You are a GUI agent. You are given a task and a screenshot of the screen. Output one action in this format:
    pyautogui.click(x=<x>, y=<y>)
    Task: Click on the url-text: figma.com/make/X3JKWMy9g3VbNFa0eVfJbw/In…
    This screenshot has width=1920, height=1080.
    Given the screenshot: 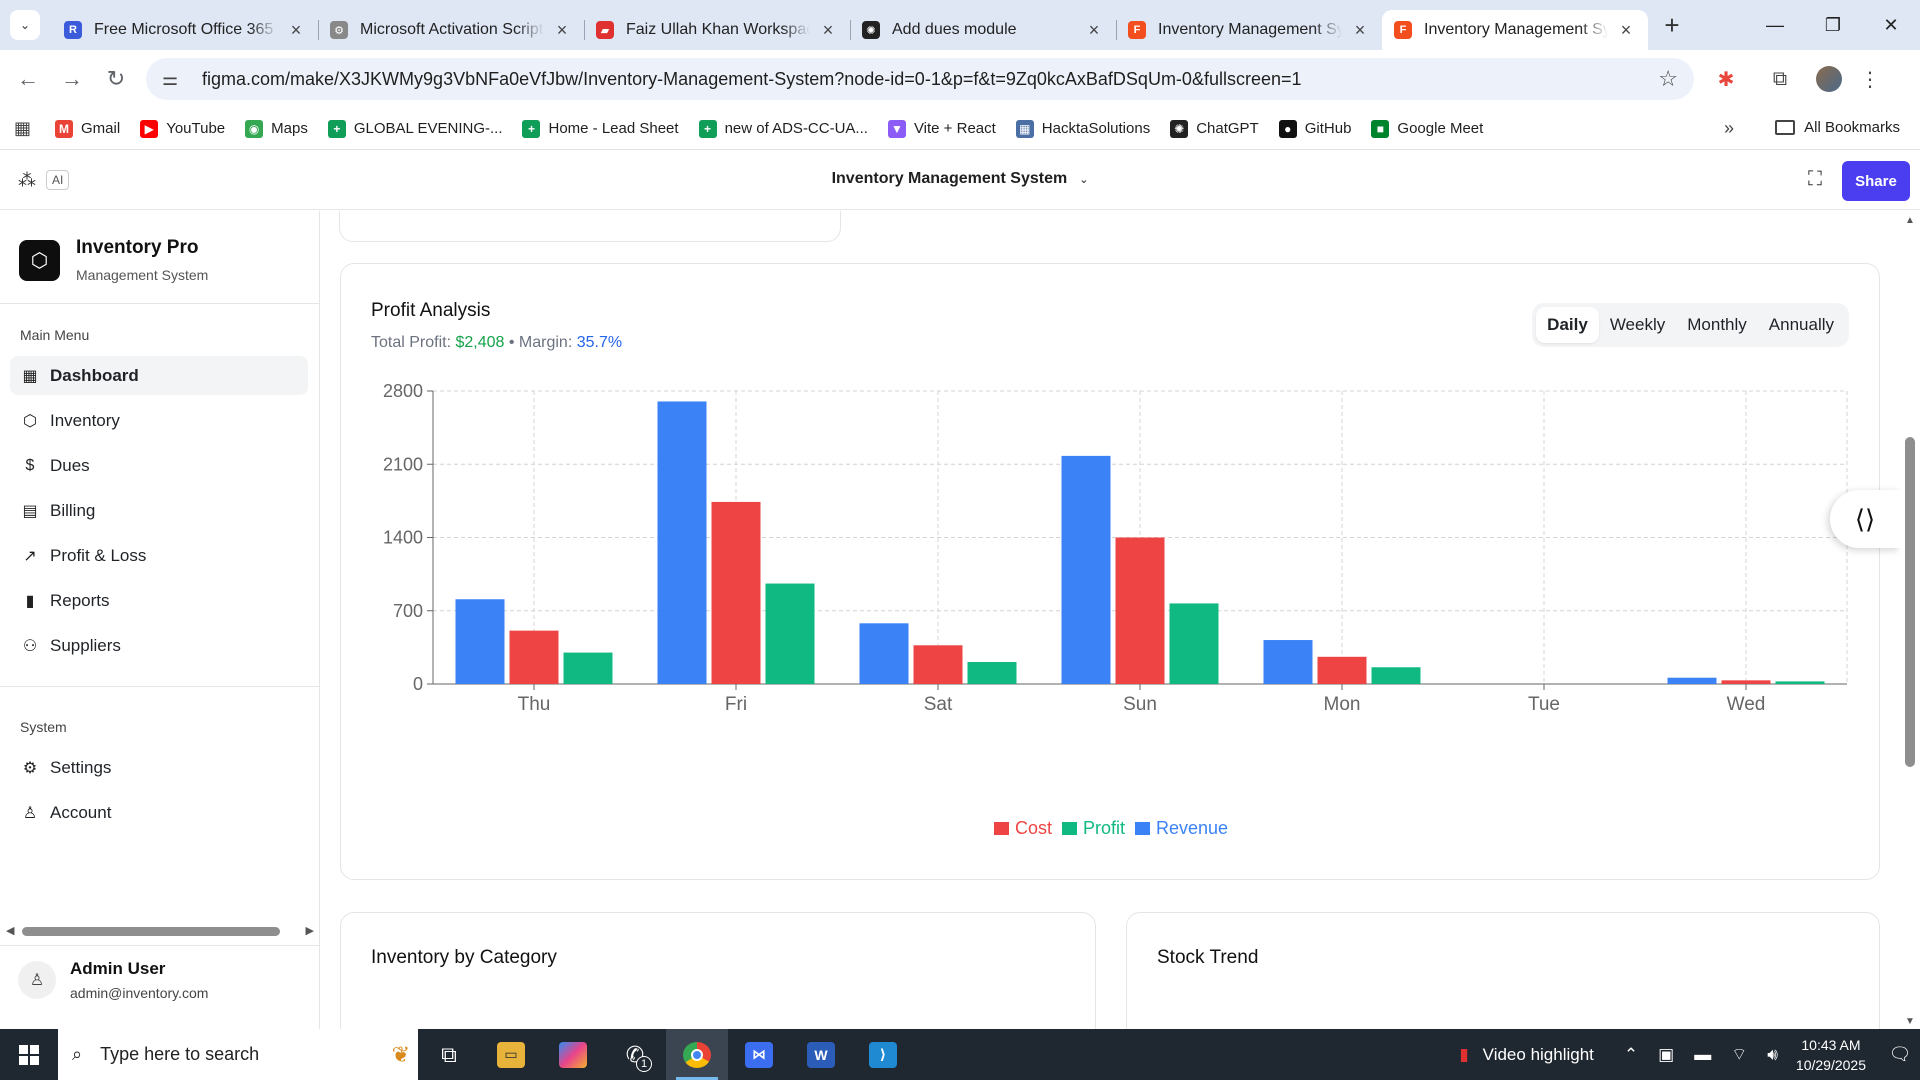 What is the action you would take?
    pyautogui.click(x=930, y=79)
    